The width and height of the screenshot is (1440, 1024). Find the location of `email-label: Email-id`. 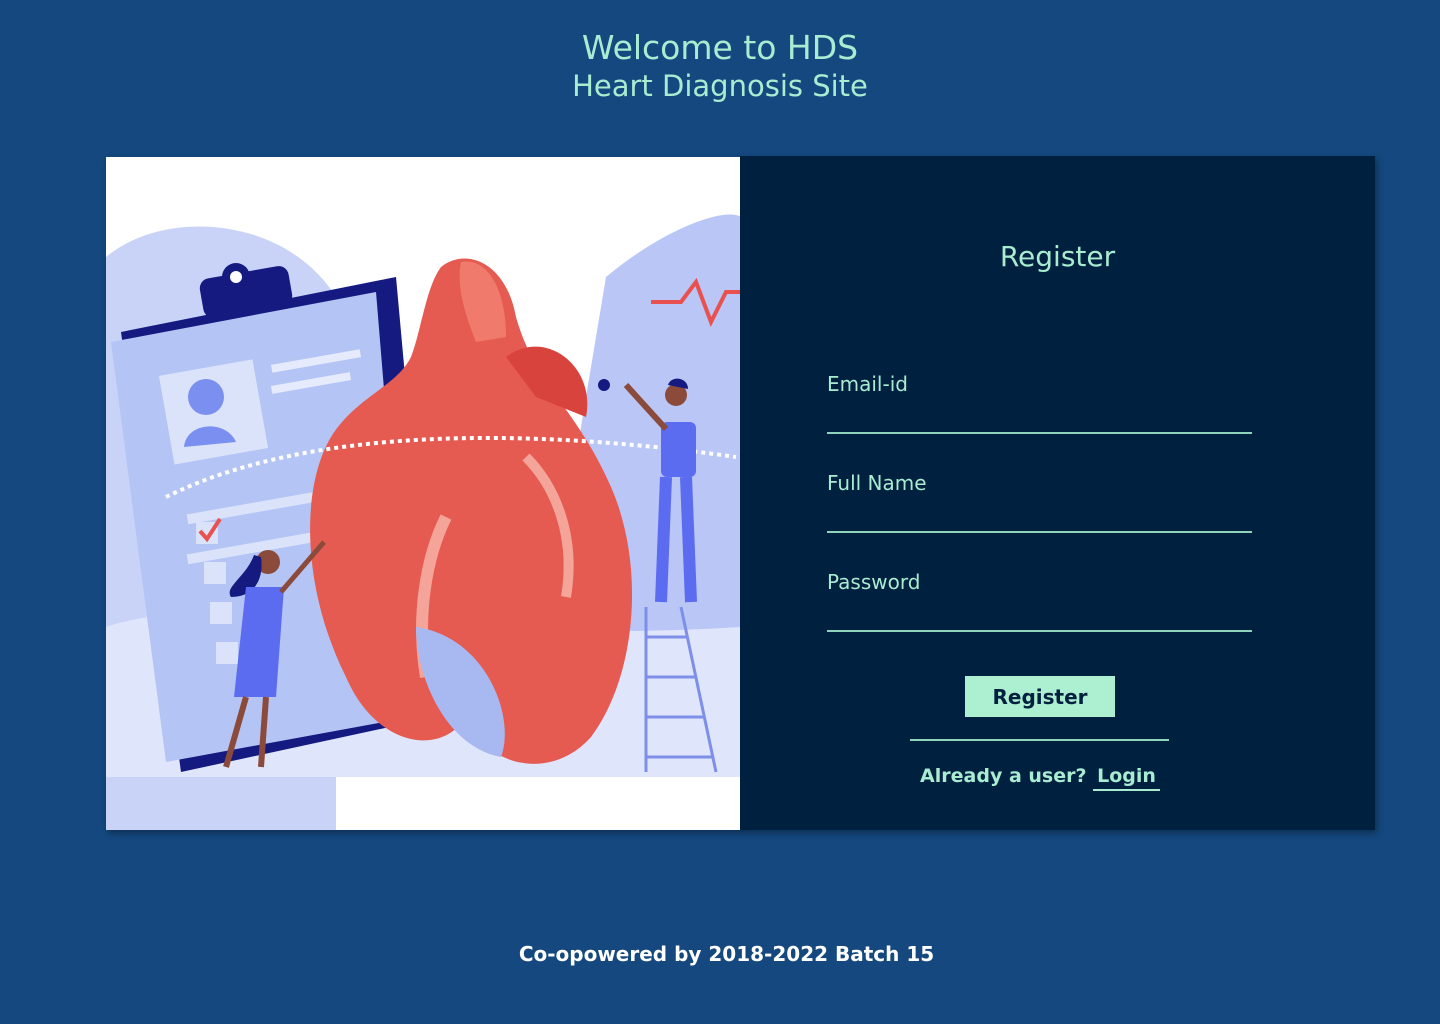

email-label: Email-id is located at coordinates (867, 384).